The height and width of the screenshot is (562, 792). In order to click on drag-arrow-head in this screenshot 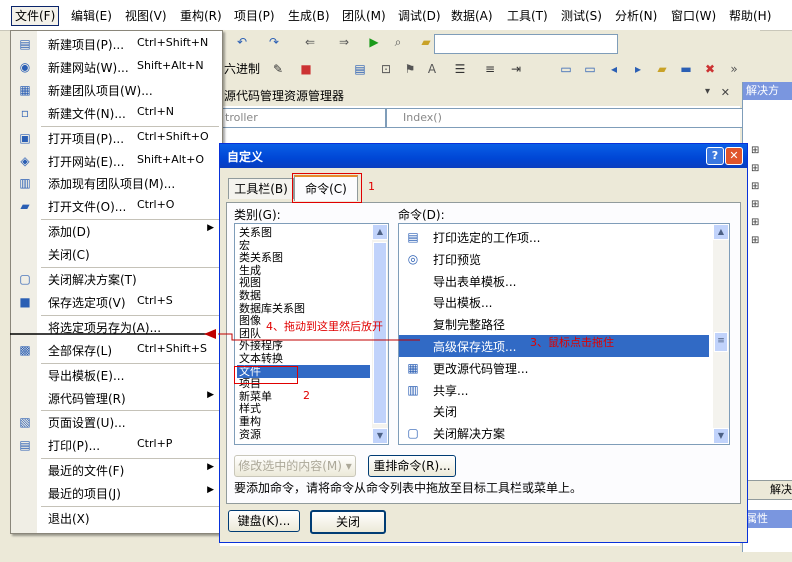, I will do `click(210, 334)`.